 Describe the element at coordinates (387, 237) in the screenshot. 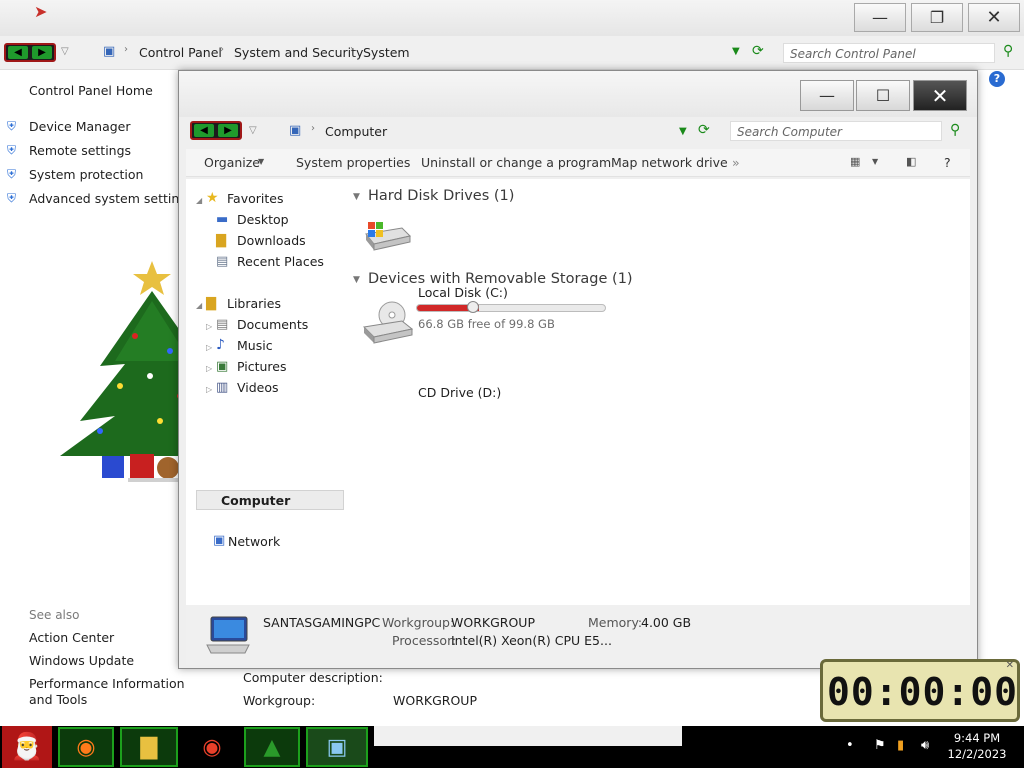

I see `hard-disk-icon` at that location.